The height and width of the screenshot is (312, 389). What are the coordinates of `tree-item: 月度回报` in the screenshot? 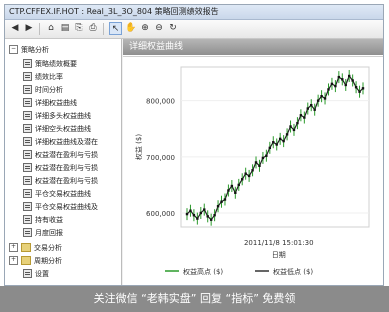 It's located at (43, 232).